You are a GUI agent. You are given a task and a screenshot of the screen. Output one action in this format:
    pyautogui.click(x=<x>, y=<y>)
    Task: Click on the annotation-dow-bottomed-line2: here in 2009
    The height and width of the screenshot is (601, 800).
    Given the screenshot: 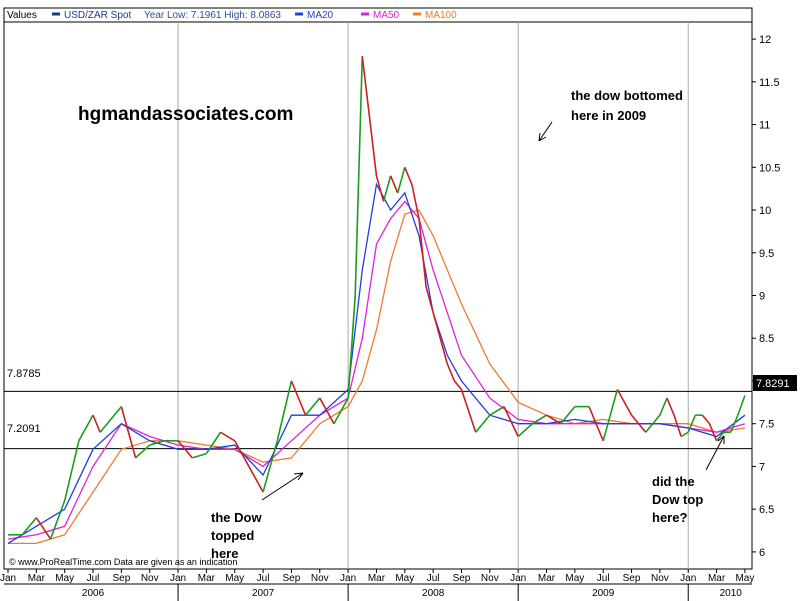 What is the action you would take?
    pyautogui.click(x=608, y=115)
    